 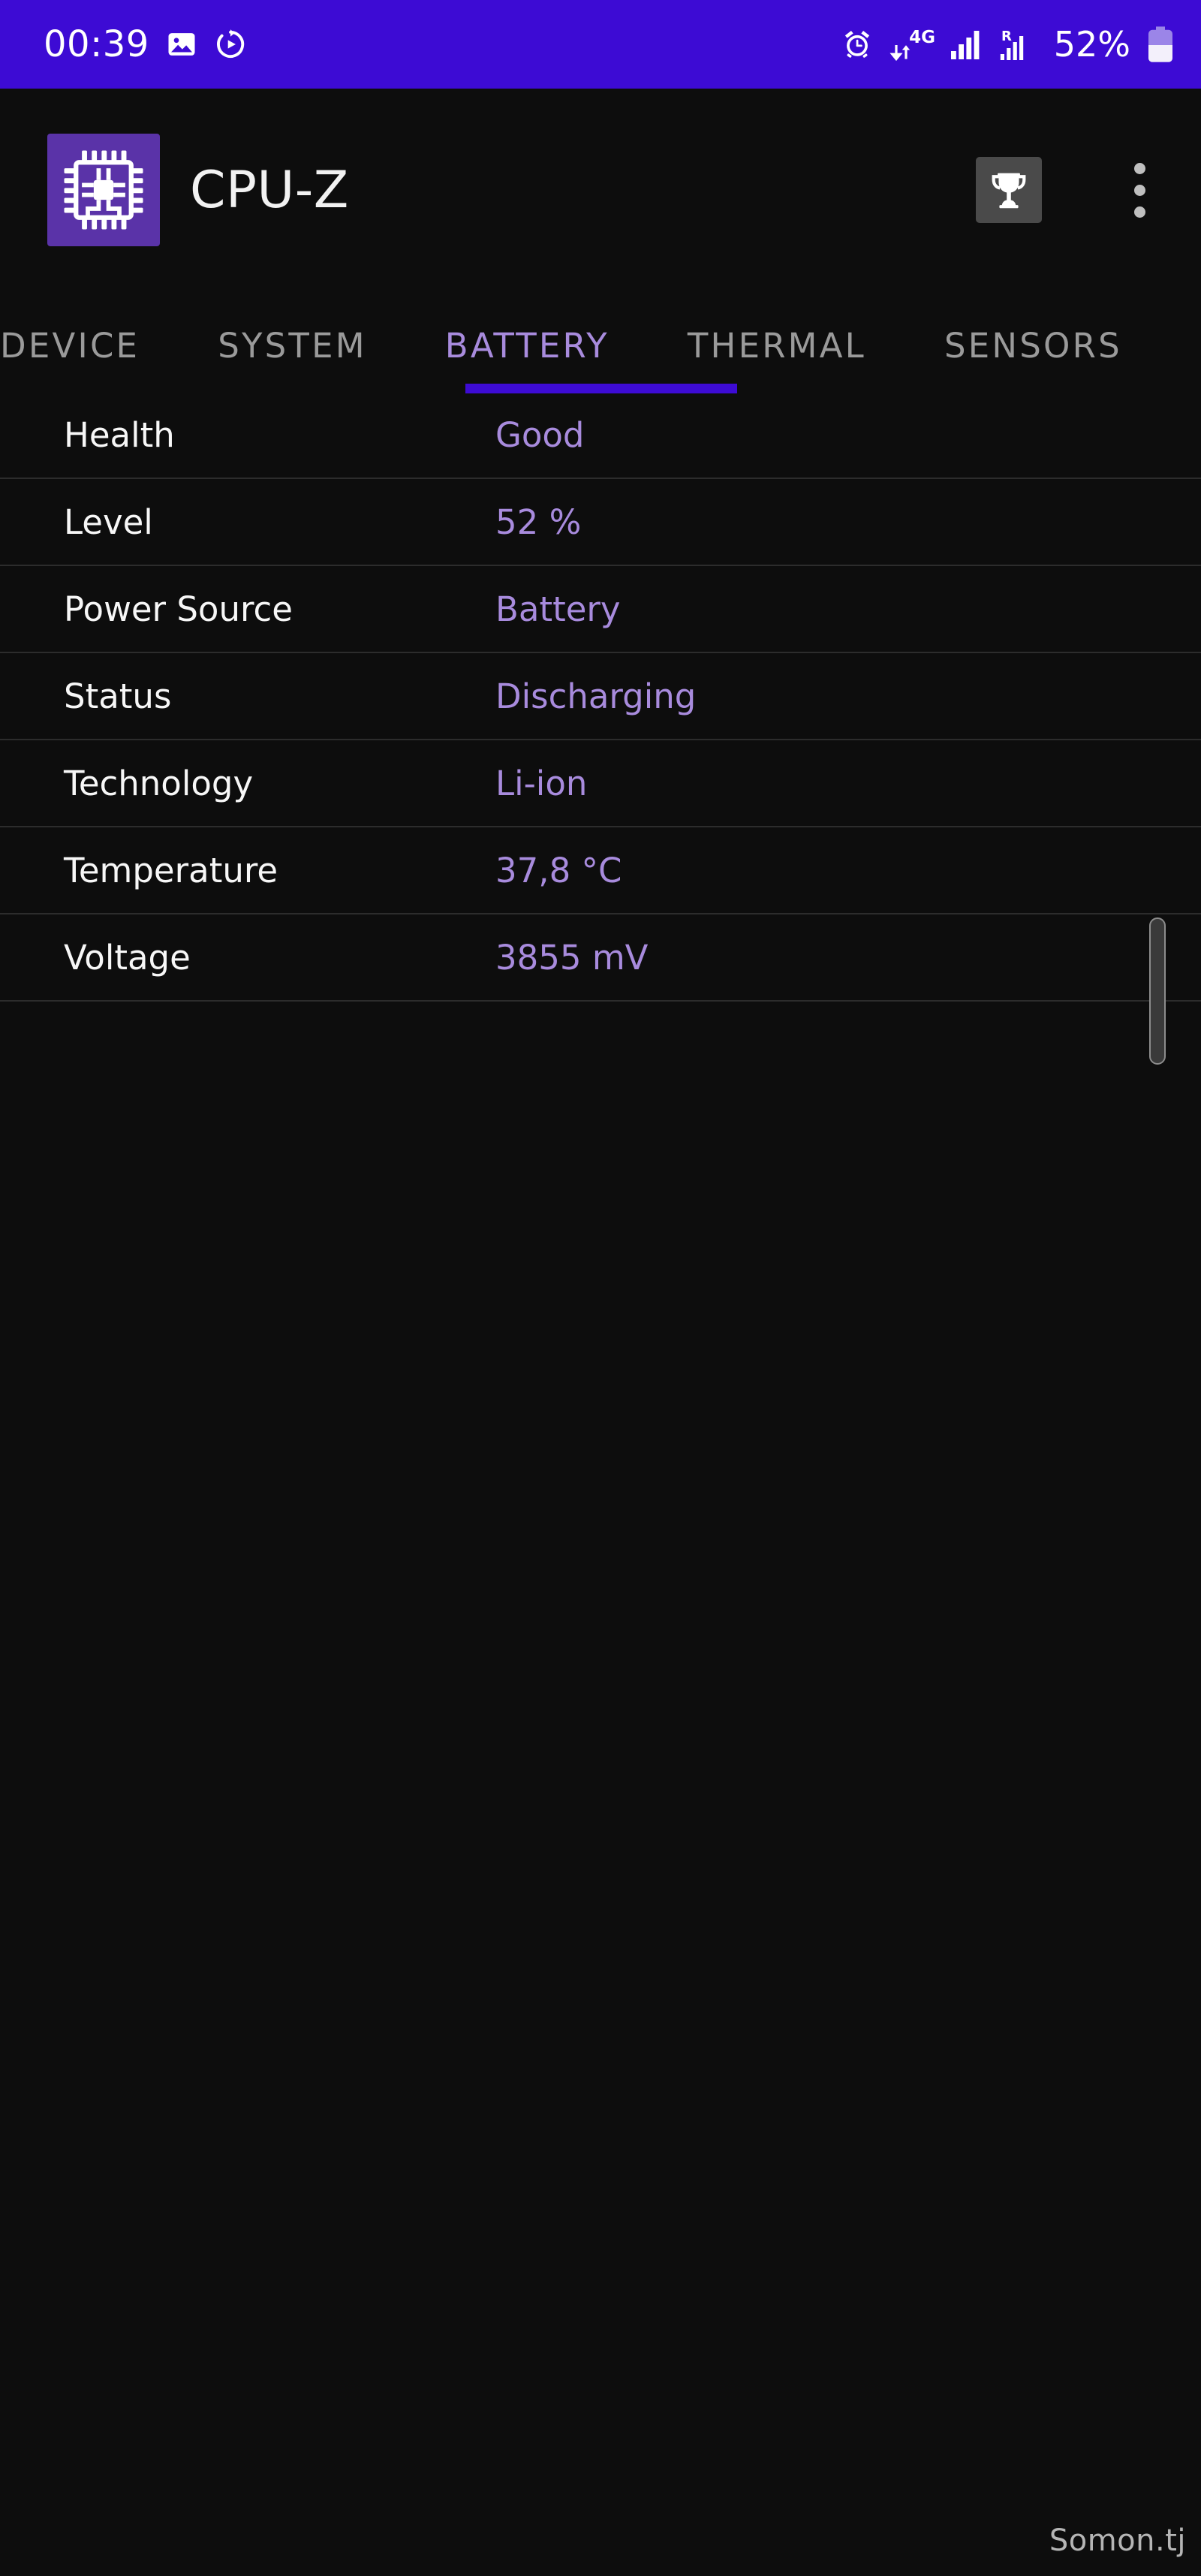 I want to click on row-value-power-source: Battery, so click(x=558, y=609).